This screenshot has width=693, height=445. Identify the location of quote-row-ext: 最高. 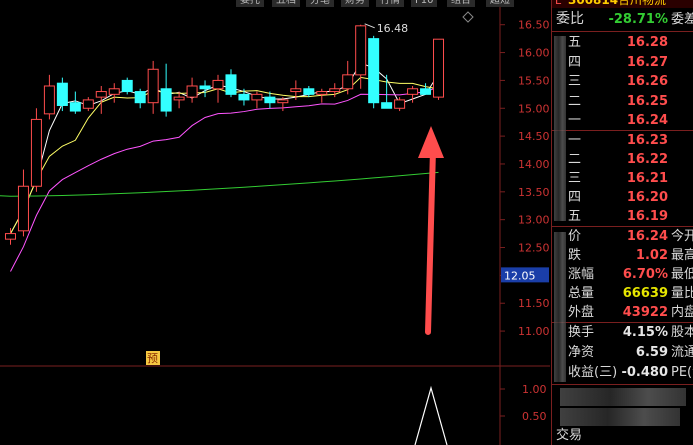
(682, 255).